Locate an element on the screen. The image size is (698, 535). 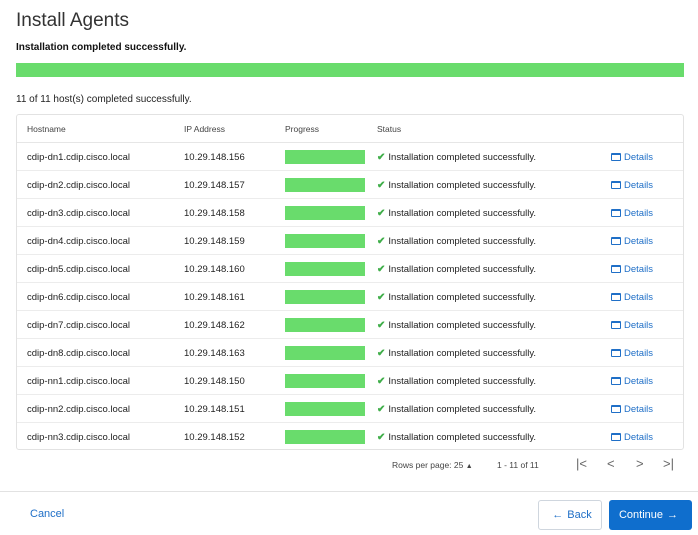
summary-text: 11 of 11 host(s) completed successfully. is located at coordinates (104, 99).